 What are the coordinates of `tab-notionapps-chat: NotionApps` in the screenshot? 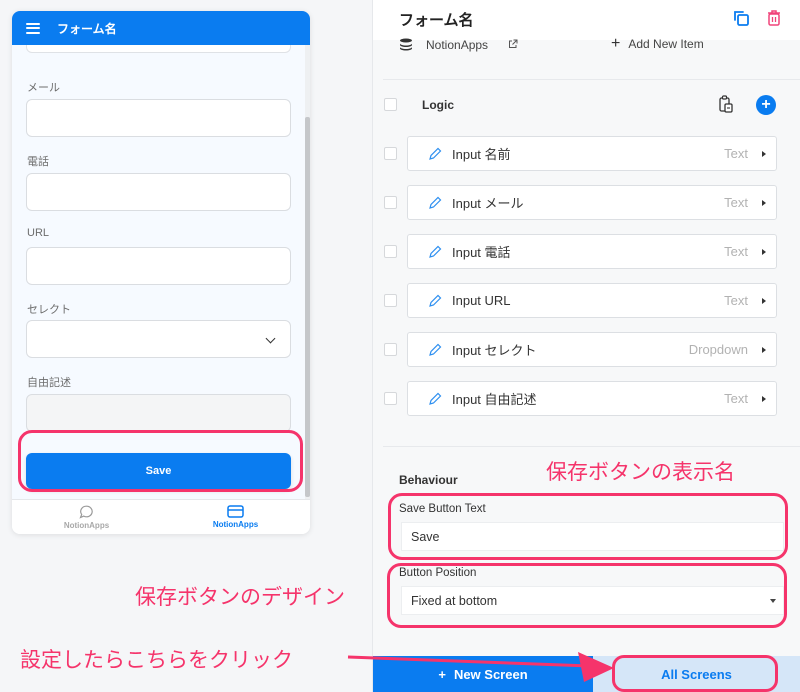 It's located at (86, 517).